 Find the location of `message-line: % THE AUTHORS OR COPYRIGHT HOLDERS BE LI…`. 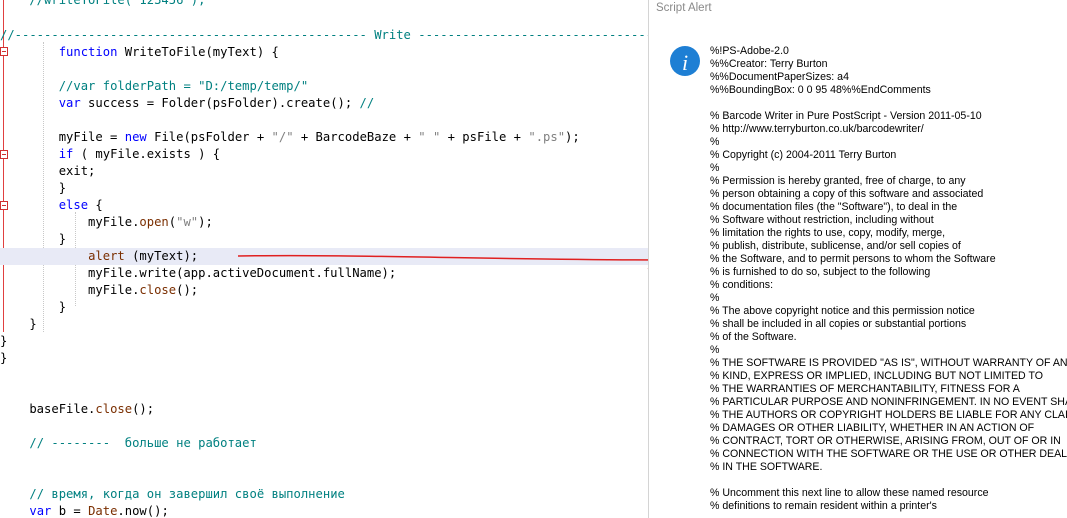

message-line: % THE AUTHORS OR COPYRIGHT HOLDERS BE LI… is located at coordinates (888, 415).